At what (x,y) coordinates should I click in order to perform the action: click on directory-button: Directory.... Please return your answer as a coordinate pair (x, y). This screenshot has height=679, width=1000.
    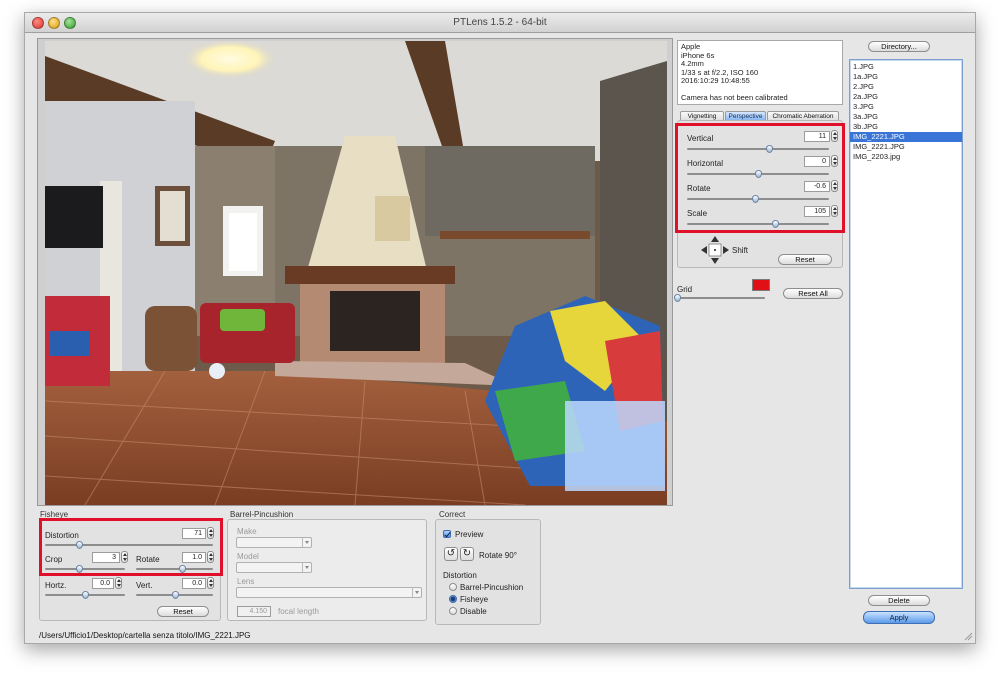
    Looking at the image, I should click on (899, 46).